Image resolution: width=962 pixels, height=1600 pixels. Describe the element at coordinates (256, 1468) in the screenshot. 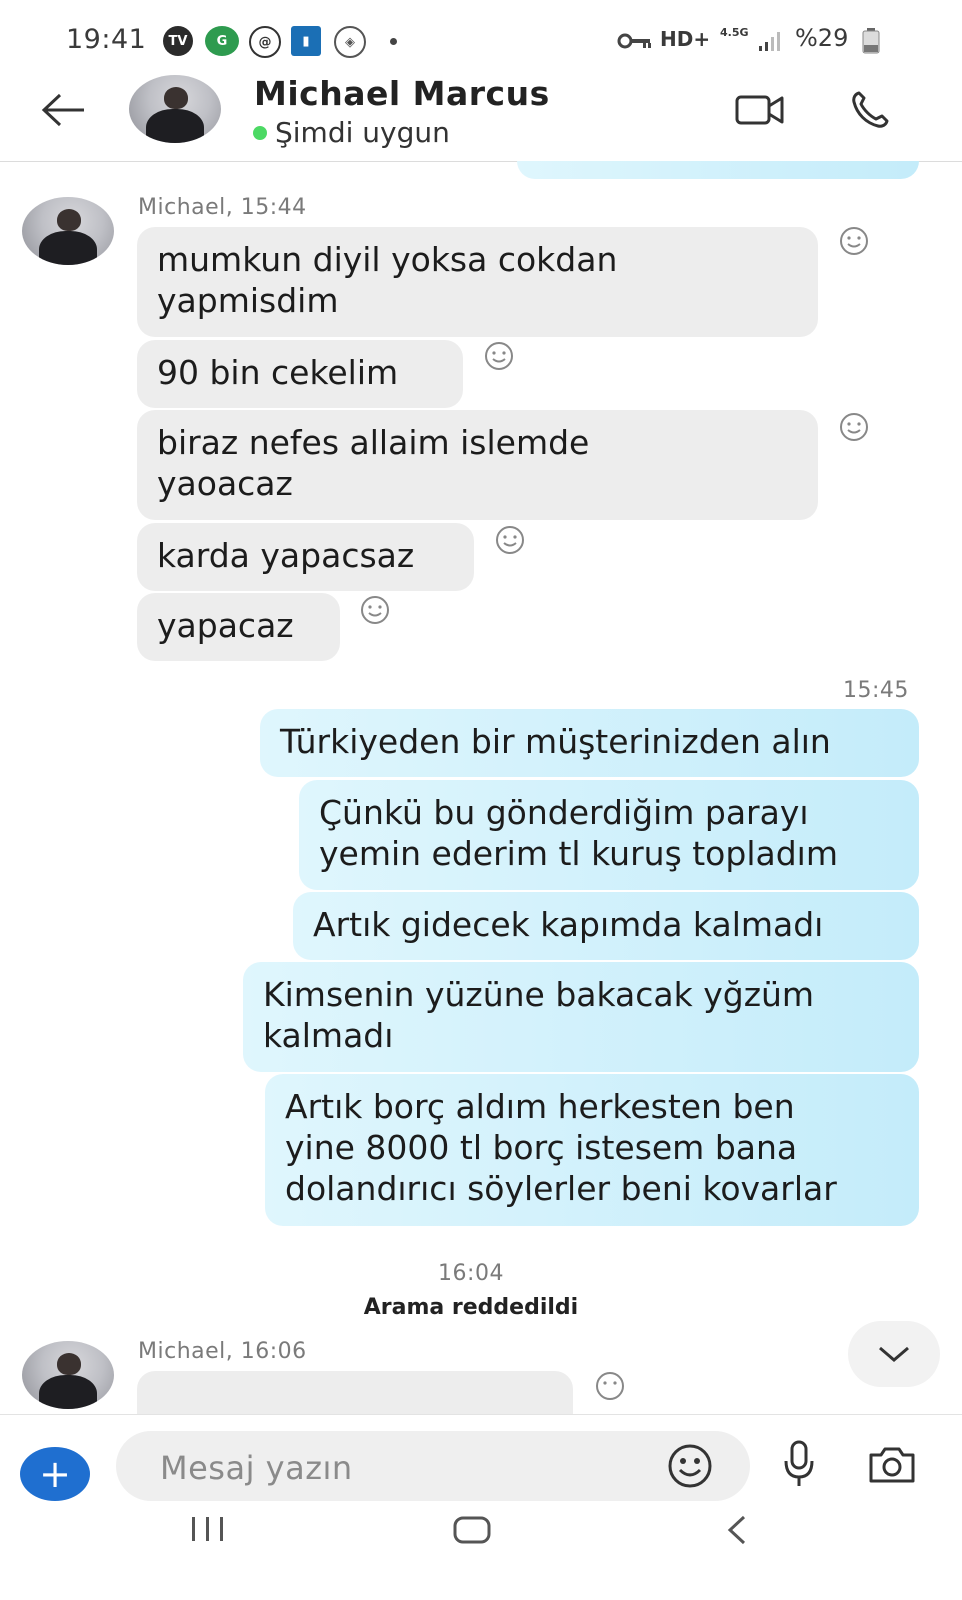

I see `message-input-placeholder: Mesaj yazın` at that location.